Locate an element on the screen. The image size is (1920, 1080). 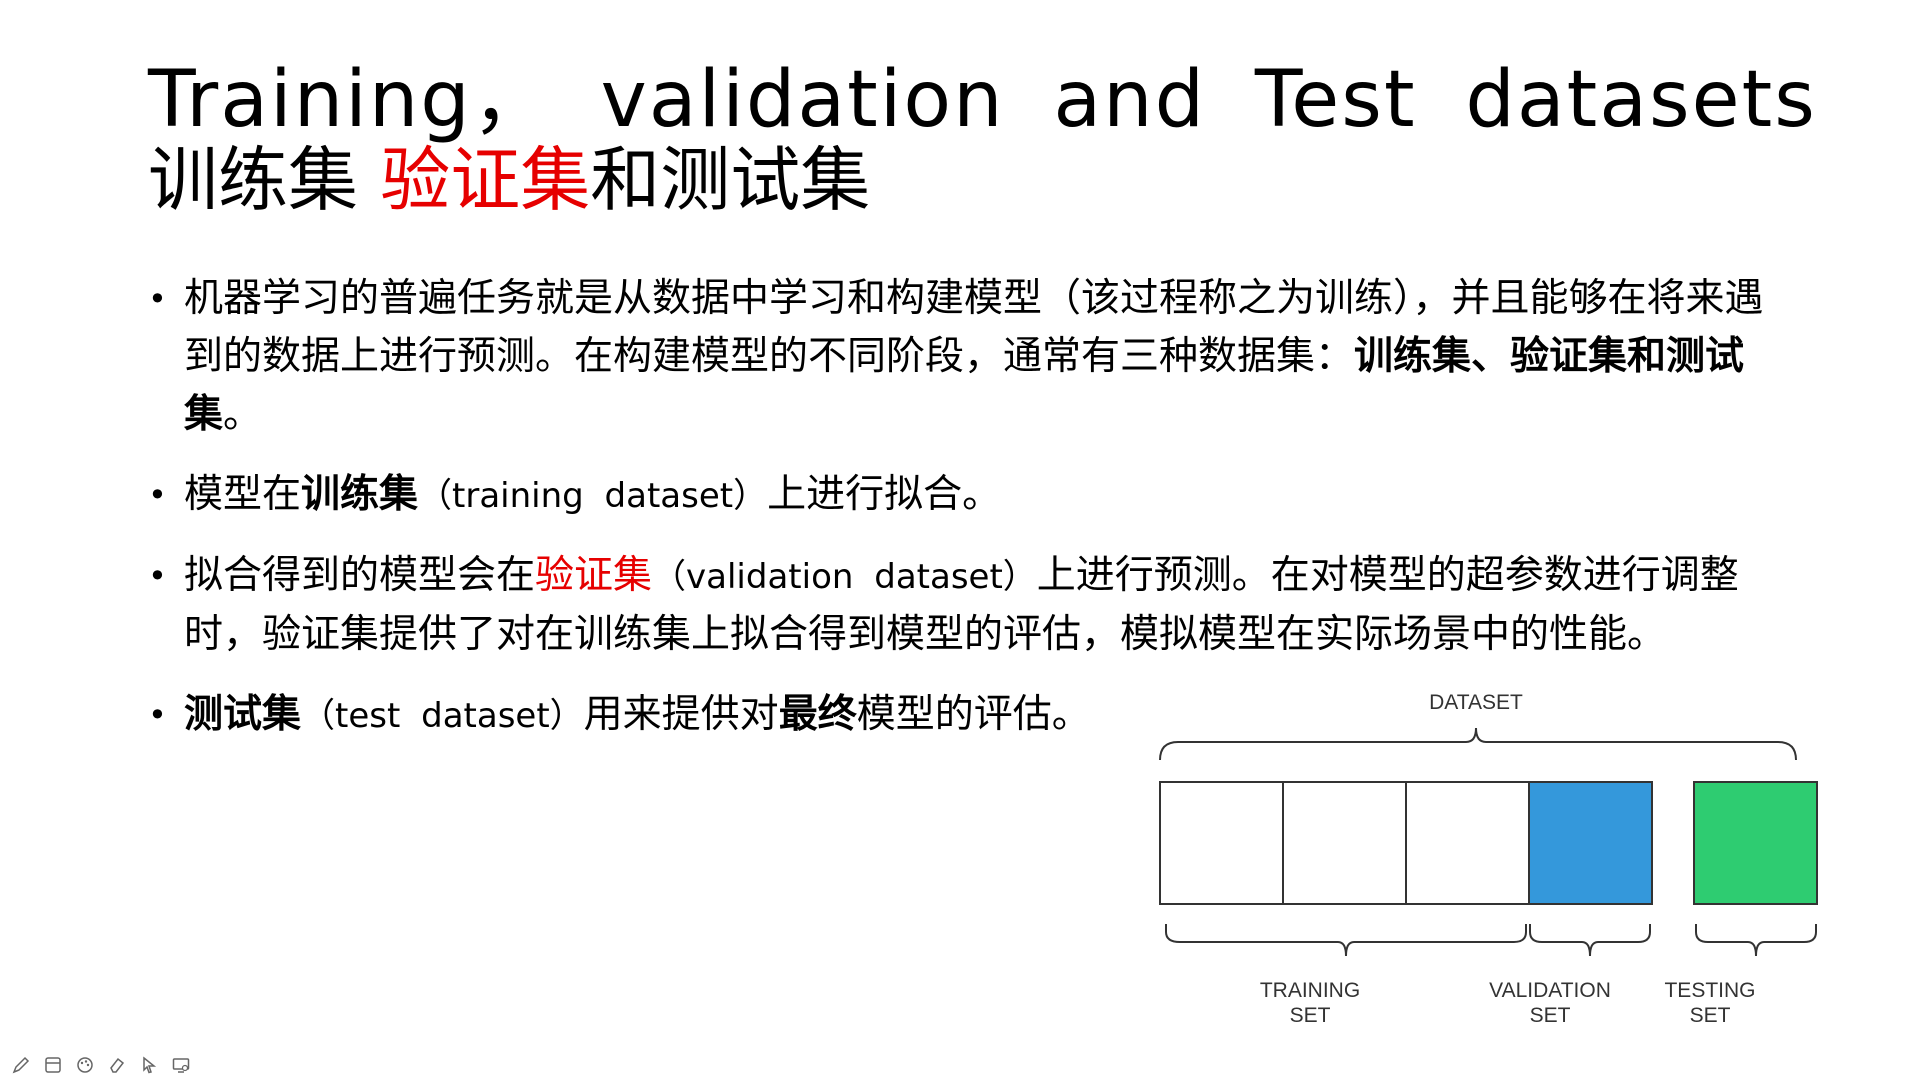
bullet-item-training: • 模型在训练集（training dataset）上进行拟合。 is located at coordinates (963, 495).